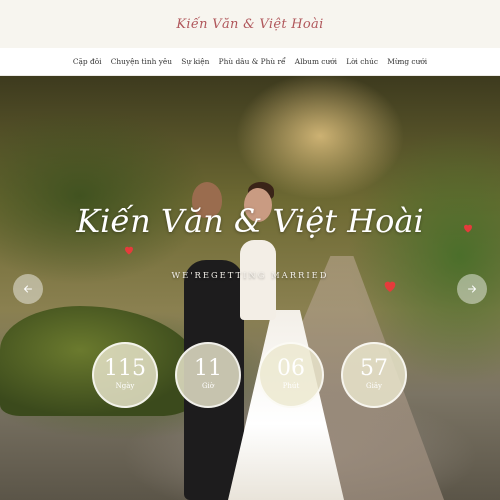 The image size is (500, 500). I want to click on nav-item-bridal-party: Phù dâu & Phù rể, so click(252, 61).